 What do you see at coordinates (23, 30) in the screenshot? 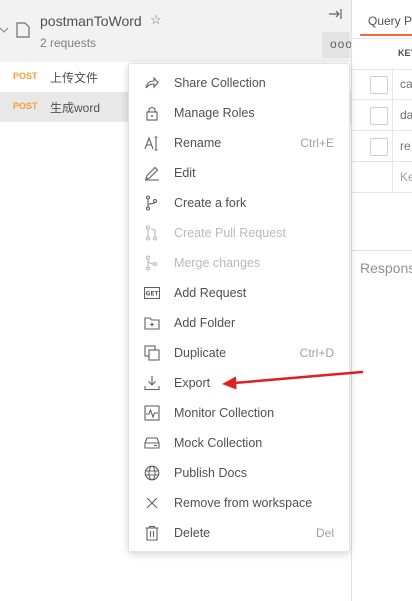
I see `collection-folder-icon` at bounding box center [23, 30].